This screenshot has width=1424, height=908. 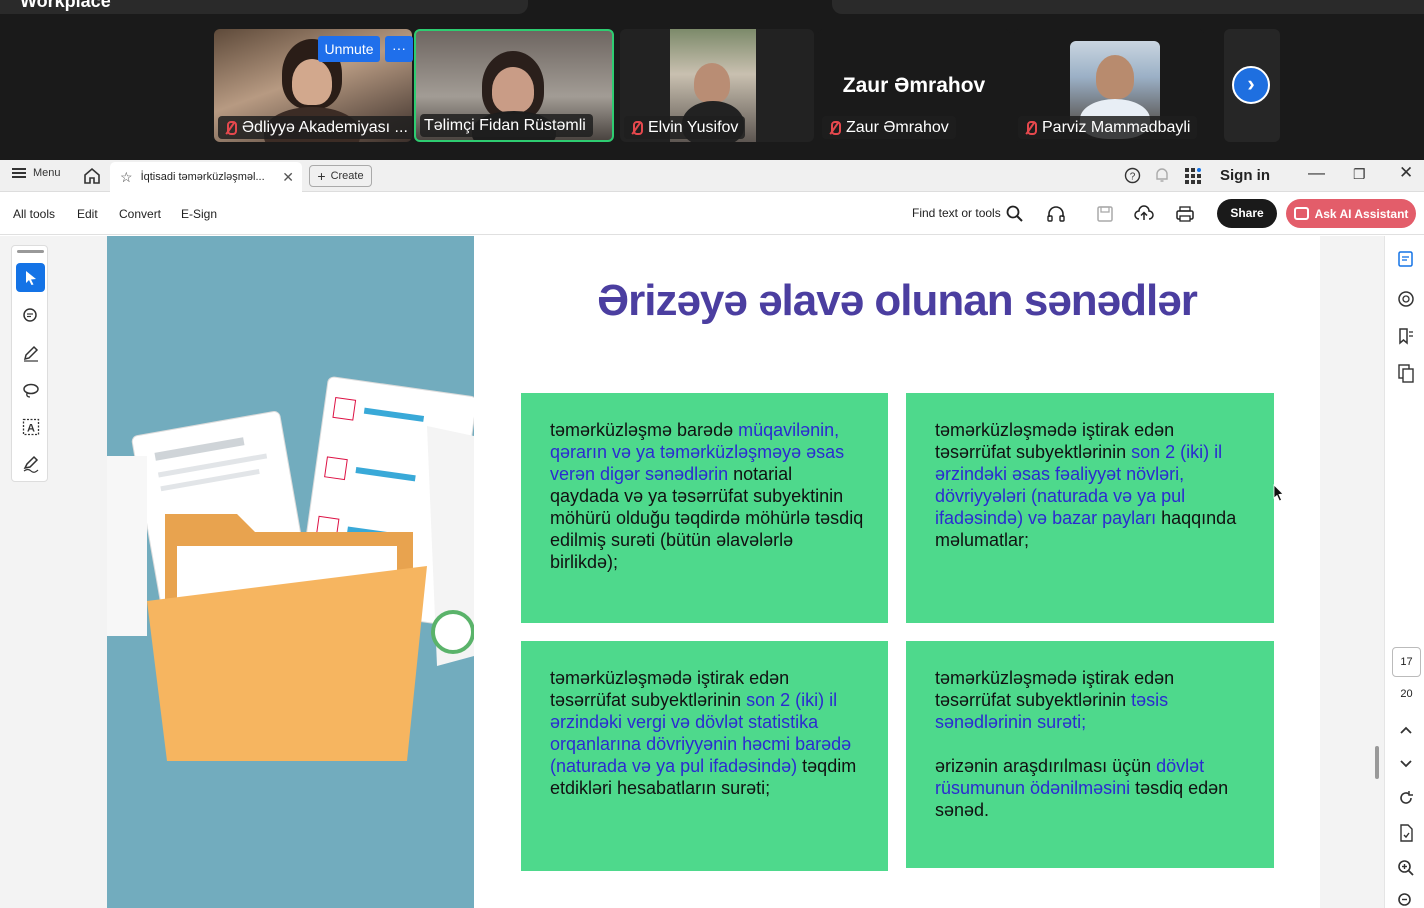 I want to click on more-options-button: ···, so click(x=399, y=49).